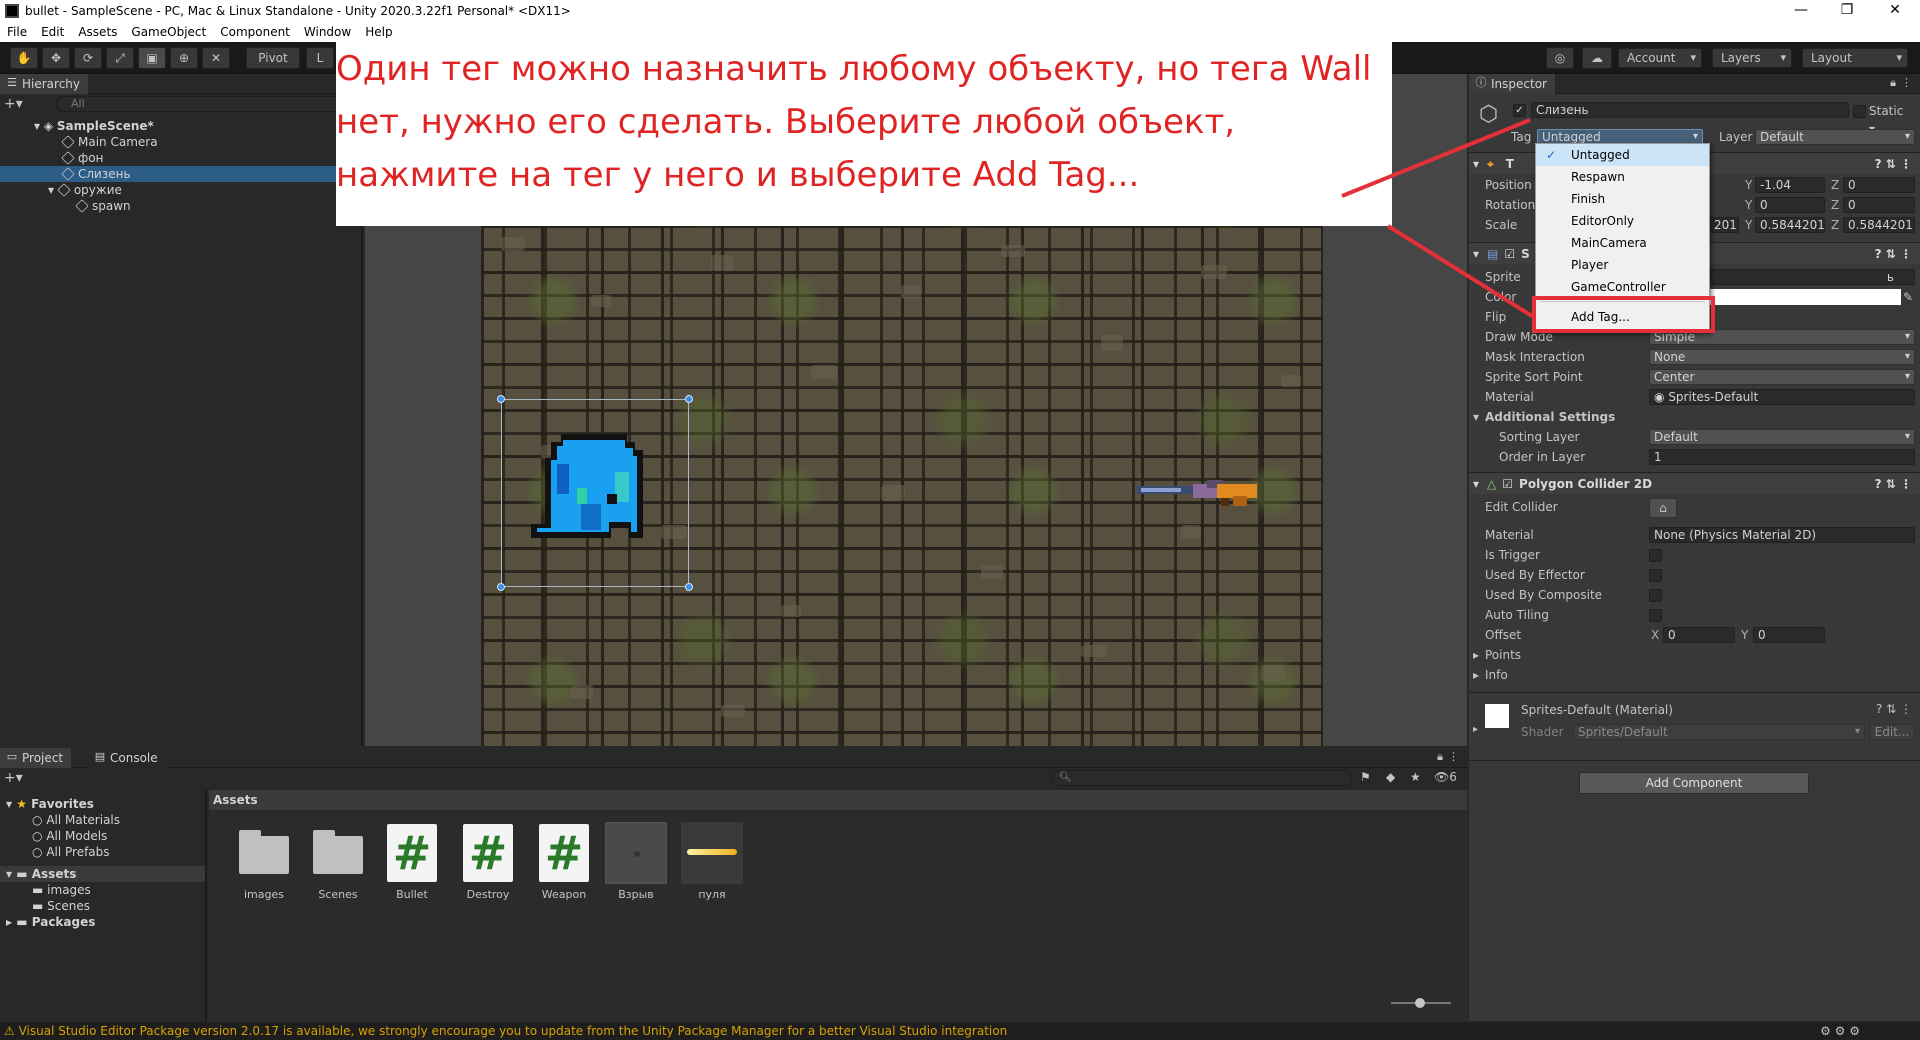 This screenshot has height=1040, width=1920. Describe the element at coordinates (181, 158) in the screenshot. I see `hierarchy-item-background: фон` at that location.